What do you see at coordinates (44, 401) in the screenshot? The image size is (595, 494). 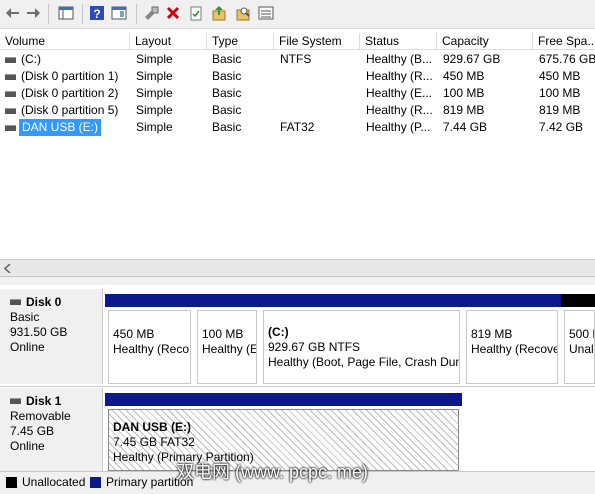 I see `disk-name: Disk 1` at bounding box center [44, 401].